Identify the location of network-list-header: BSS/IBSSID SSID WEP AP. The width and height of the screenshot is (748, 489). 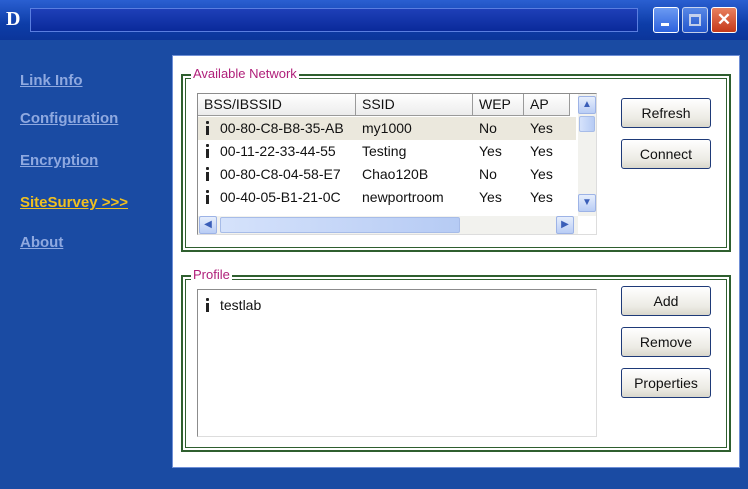
(384, 105).